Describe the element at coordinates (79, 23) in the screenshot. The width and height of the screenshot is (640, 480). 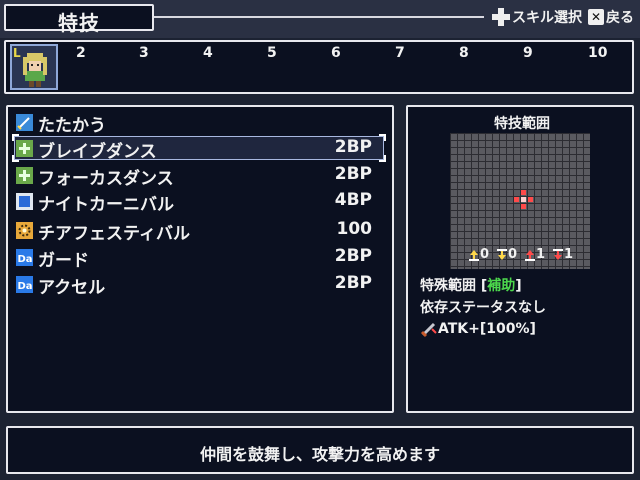
I see `page-title: 特技` at that location.